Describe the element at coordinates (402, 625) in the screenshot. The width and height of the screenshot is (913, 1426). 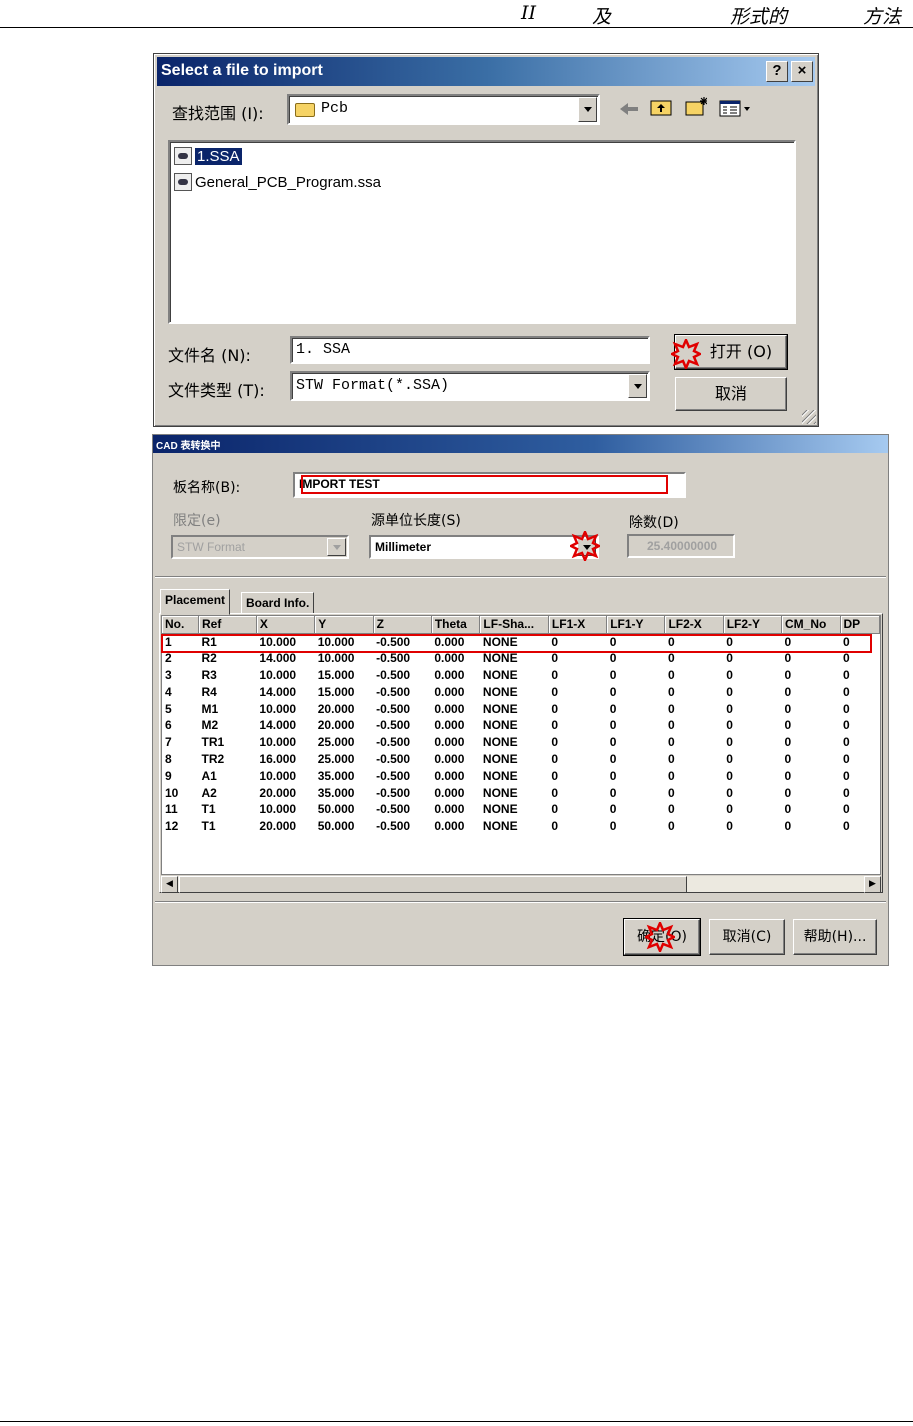
I see `column-header: Z` at that location.